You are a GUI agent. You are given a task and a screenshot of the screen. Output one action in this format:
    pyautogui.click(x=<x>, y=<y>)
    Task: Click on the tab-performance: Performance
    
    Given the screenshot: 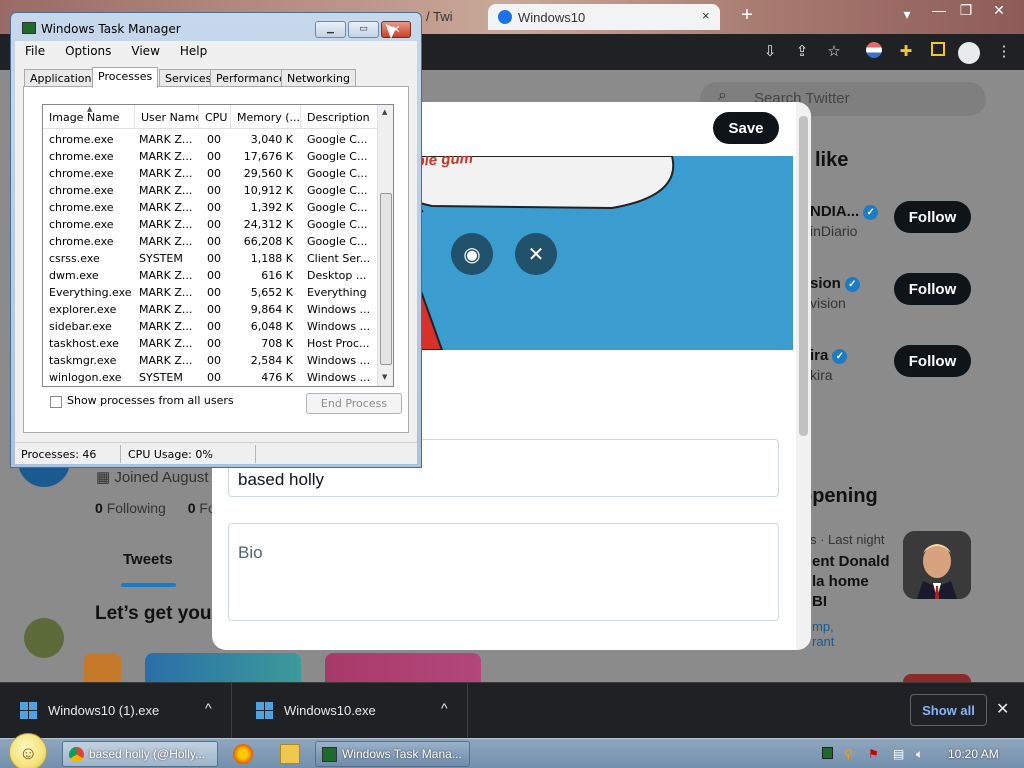 What is the action you would take?
    pyautogui.click(x=251, y=78)
    